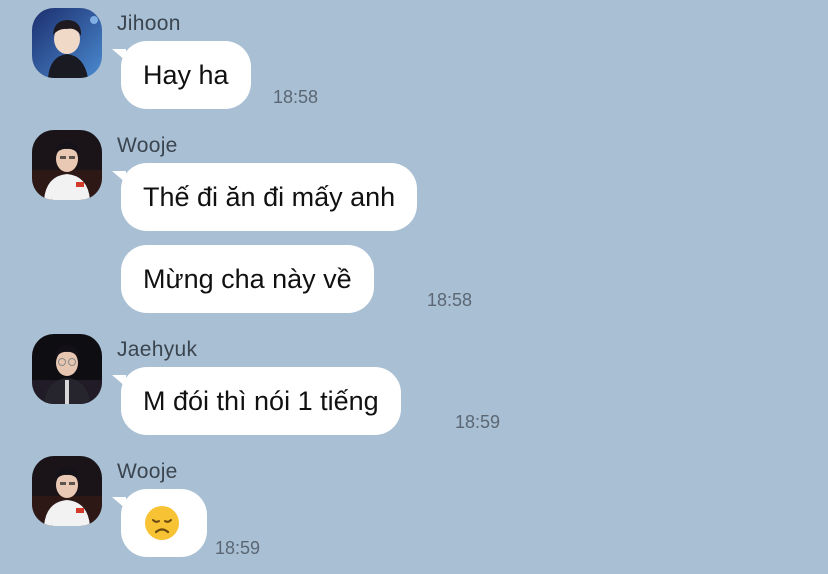 The image size is (828, 574). I want to click on message-bubble, so click(159, 523).